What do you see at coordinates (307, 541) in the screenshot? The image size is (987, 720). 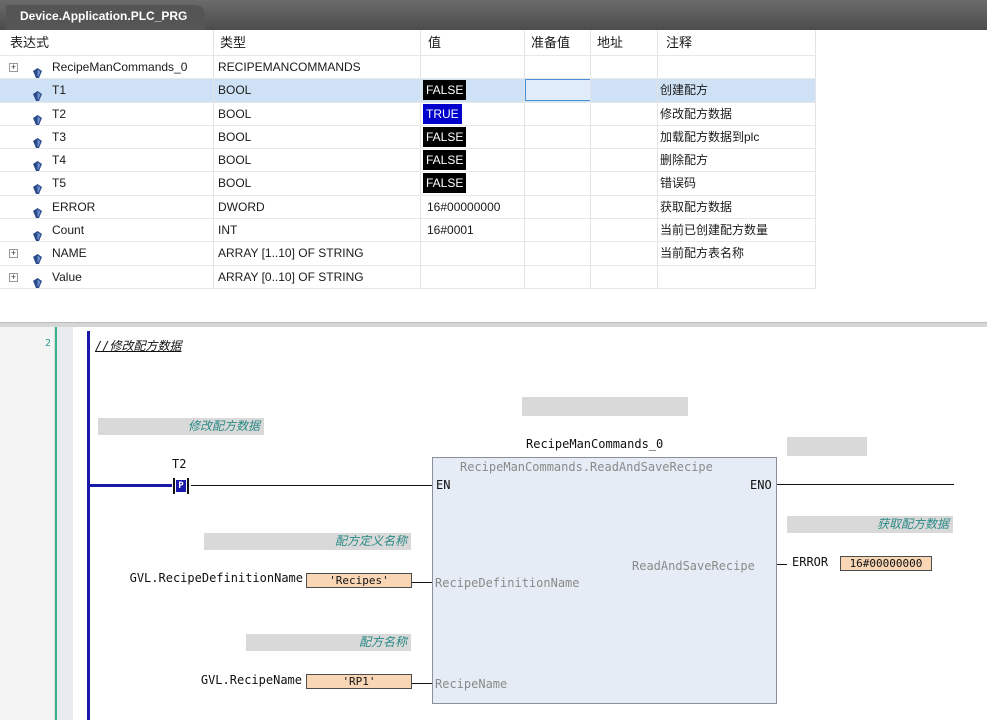 I see `comment-recipe-definition-name: 配方定义名称` at bounding box center [307, 541].